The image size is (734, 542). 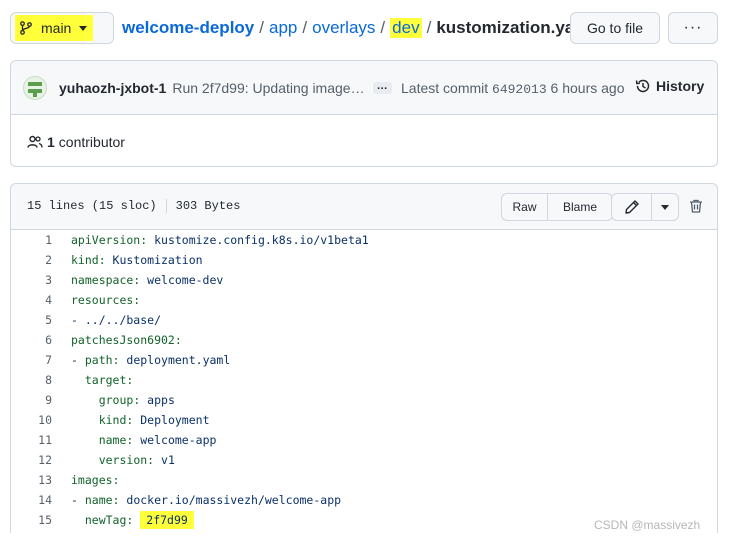 What do you see at coordinates (31, 300) in the screenshot?
I see `line-number: 4` at bounding box center [31, 300].